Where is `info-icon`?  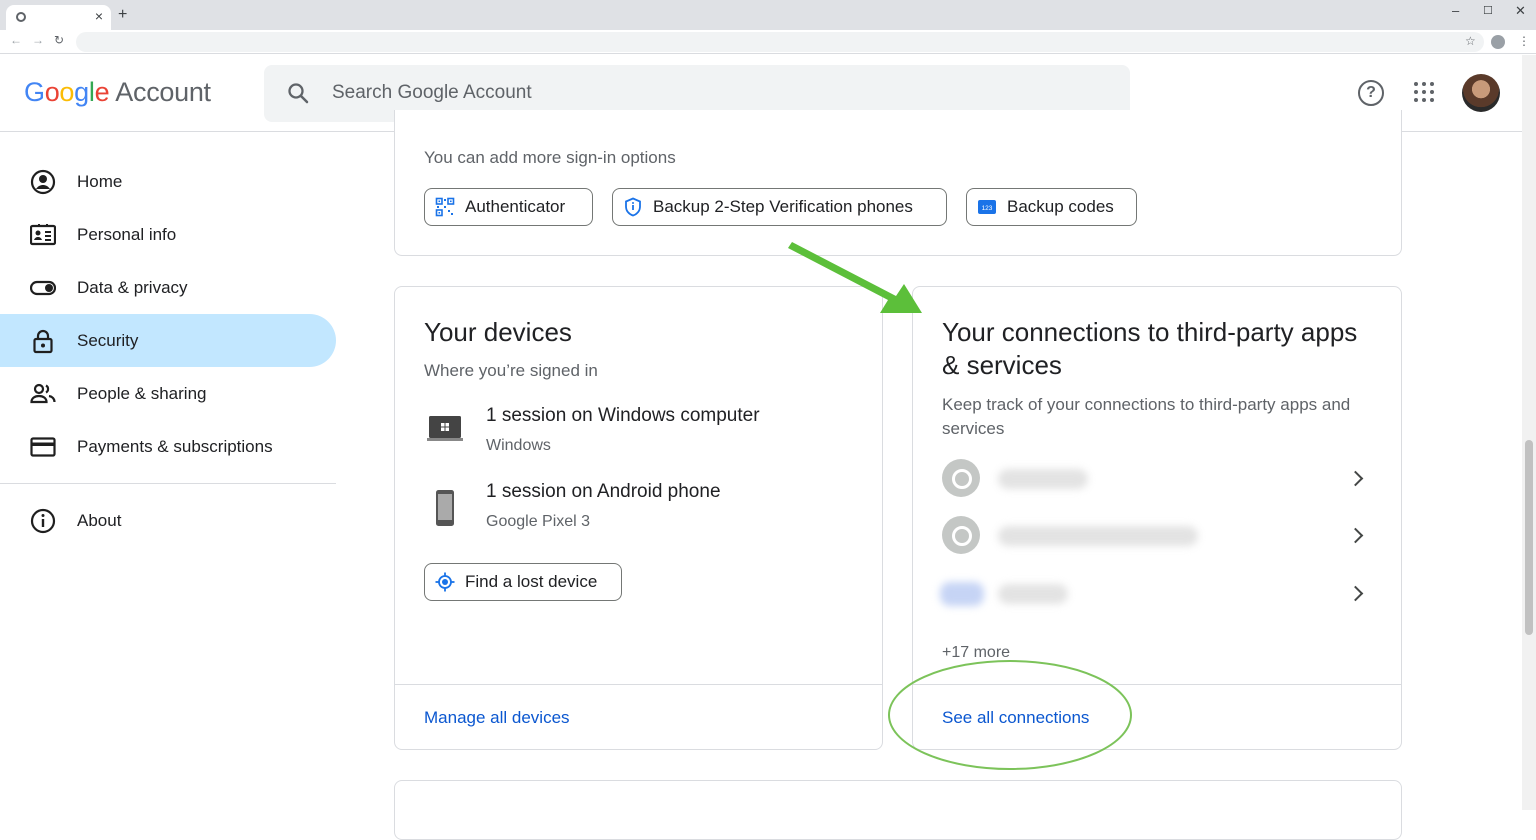
info-icon is located at coordinates (43, 520).